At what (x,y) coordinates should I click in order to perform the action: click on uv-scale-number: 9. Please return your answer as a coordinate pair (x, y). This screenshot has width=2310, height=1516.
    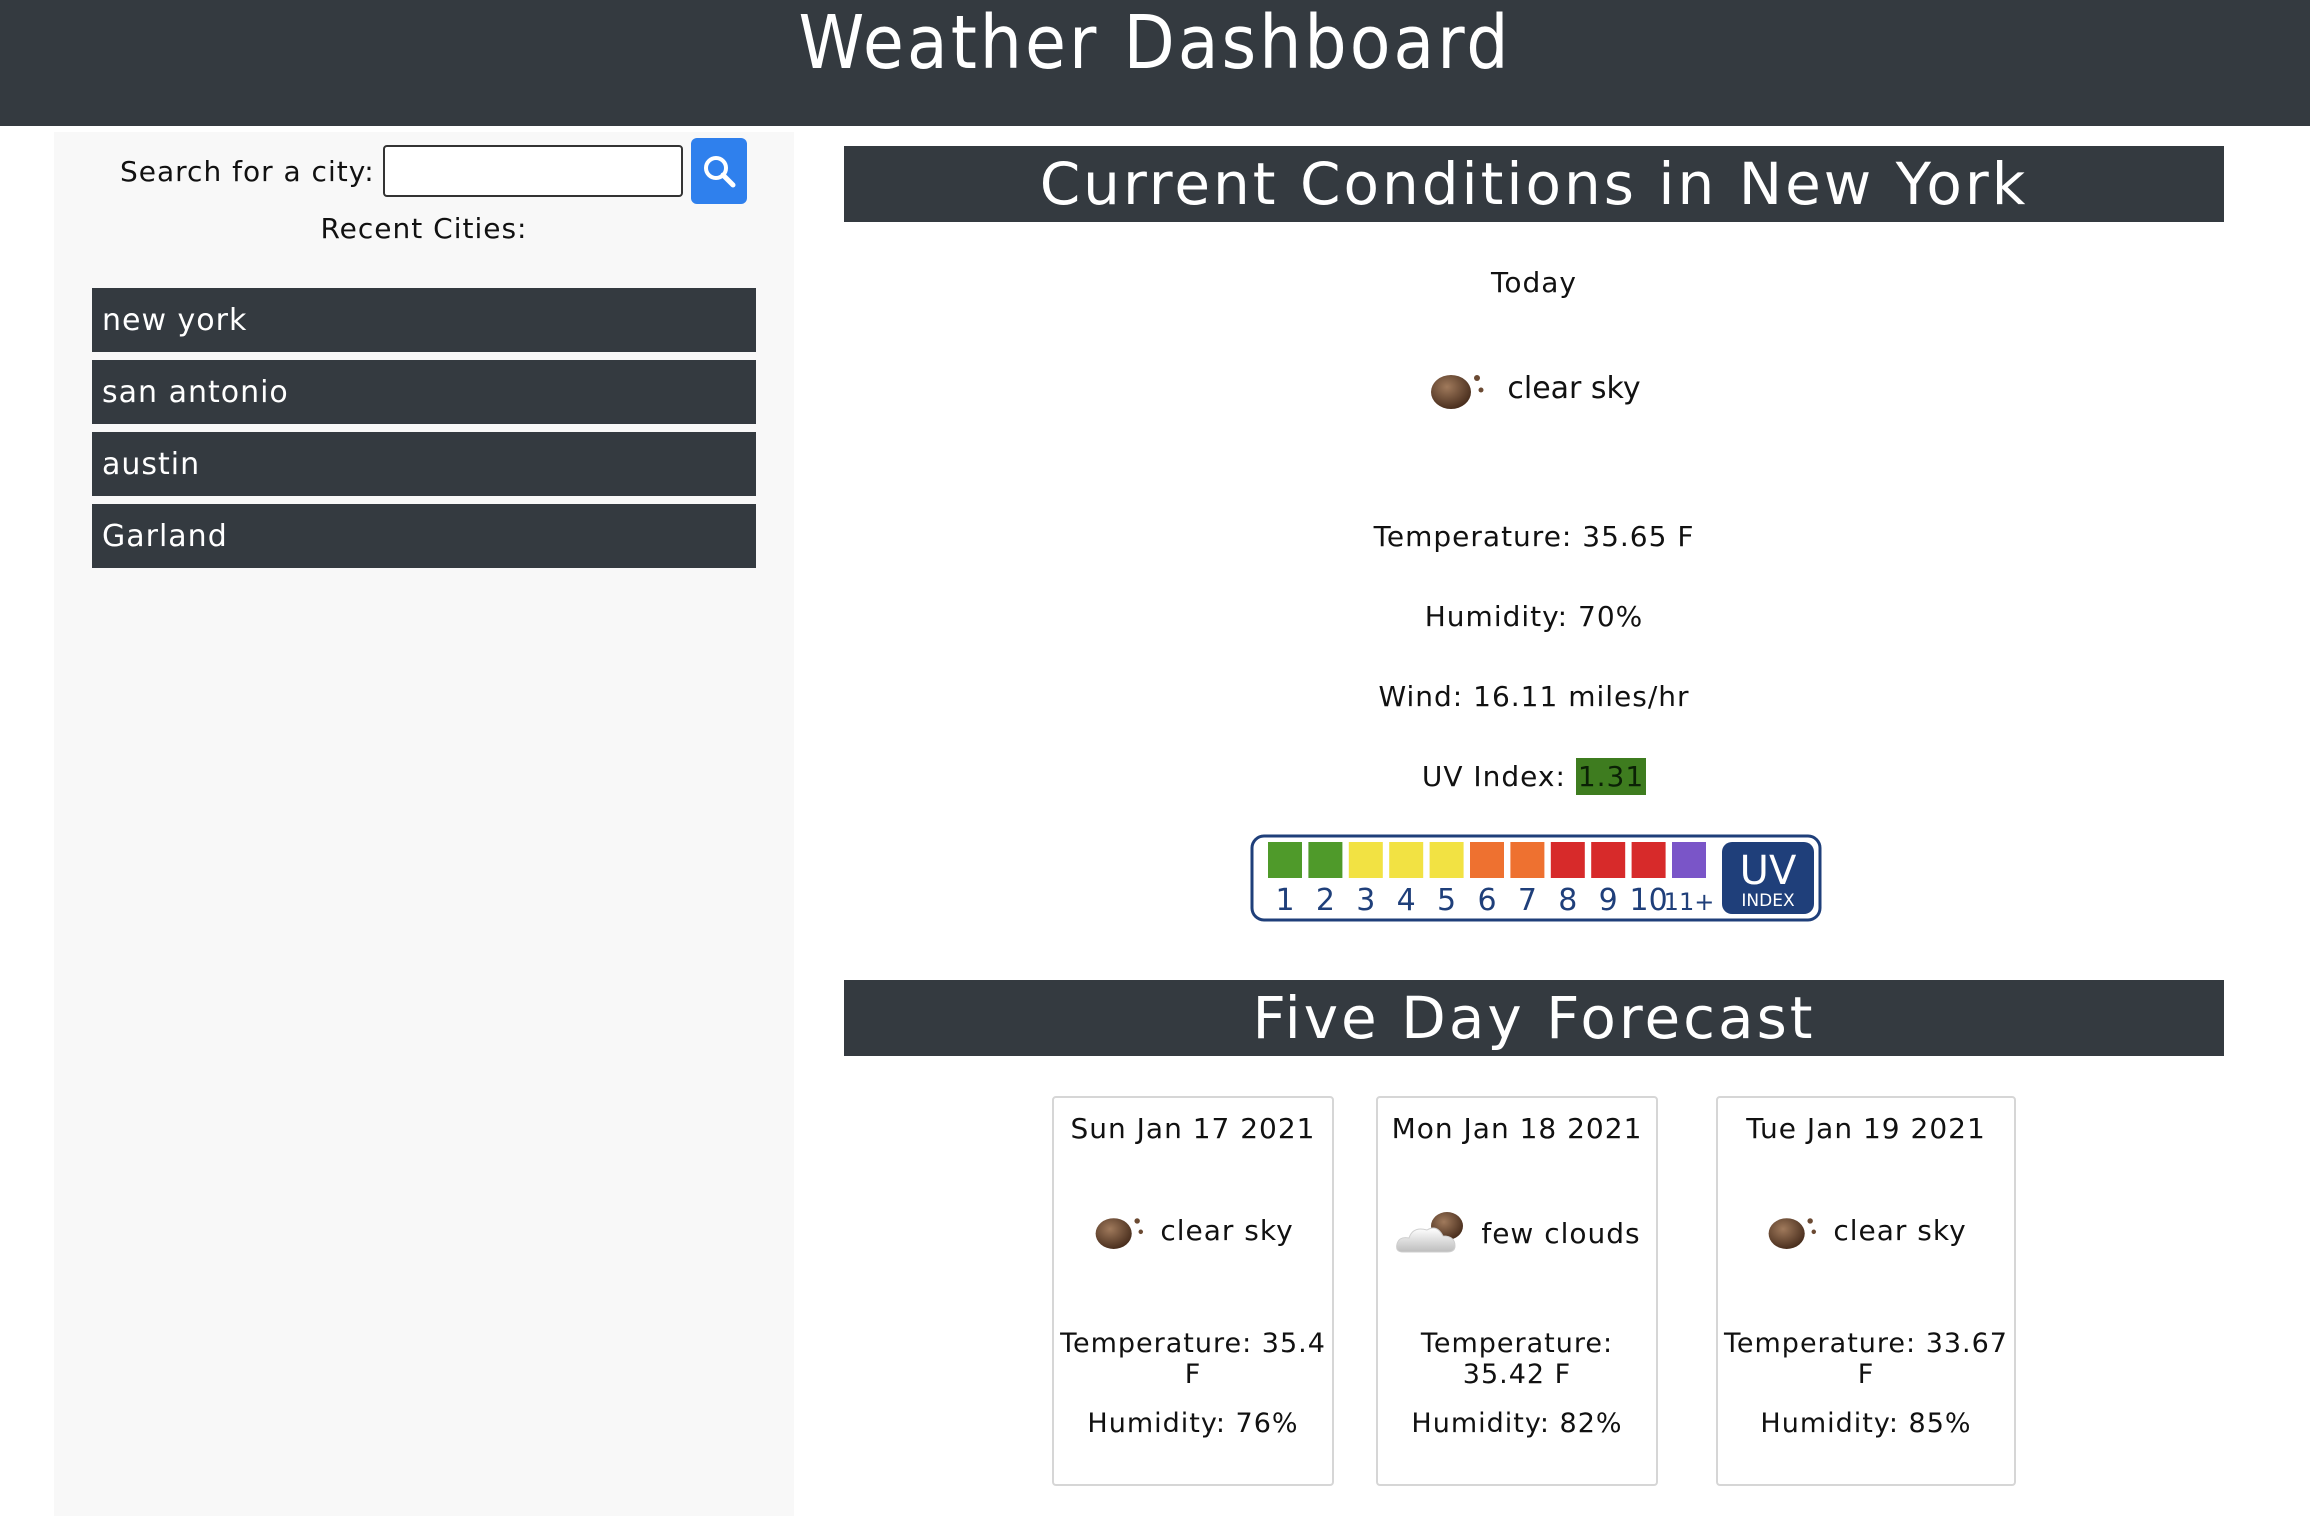
    Looking at the image, I should click on (1608, 900).